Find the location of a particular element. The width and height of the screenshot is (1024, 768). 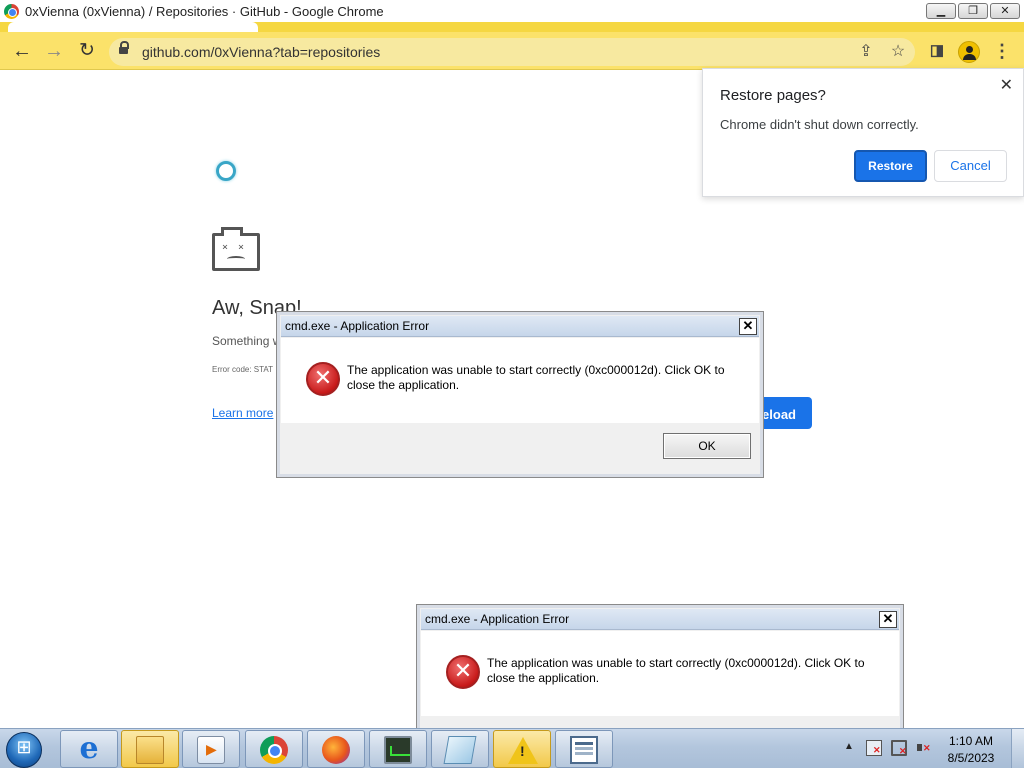

taskbar-media-player is located at coordinates (211, 749).